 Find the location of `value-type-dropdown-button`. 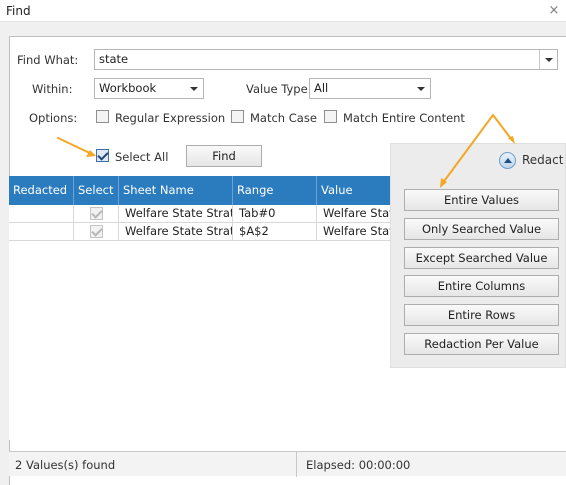

value-type-dropdown-button is located at coordinates (421, 88).